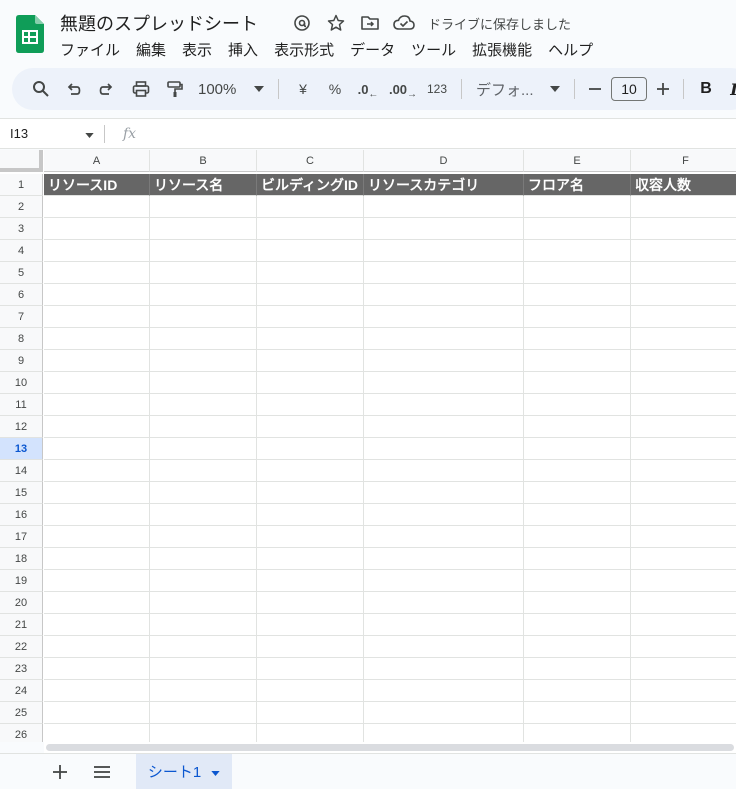 The image size is (736, 789). Describe the element at coordinates (302, 23) in the screenshot. I see `badge-icon` at that location.